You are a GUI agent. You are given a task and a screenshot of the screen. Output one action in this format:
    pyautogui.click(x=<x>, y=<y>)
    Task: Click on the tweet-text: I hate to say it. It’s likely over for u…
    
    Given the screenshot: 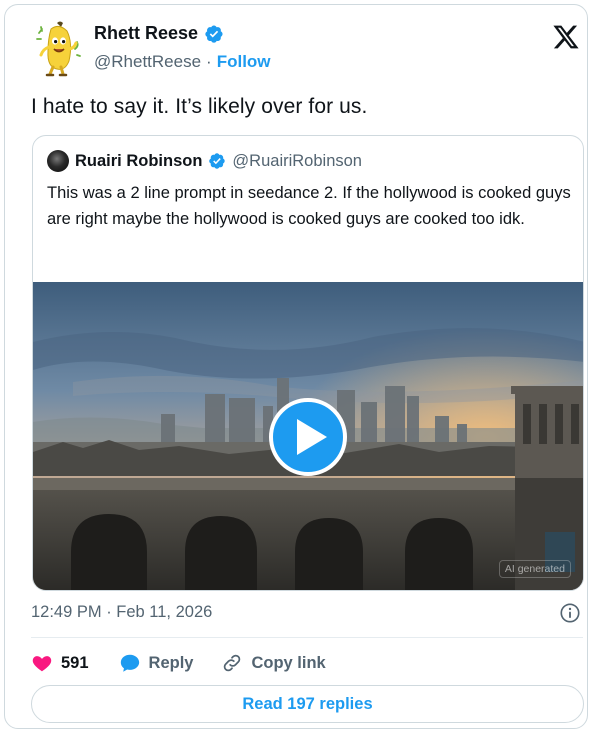 What is the action you would take?
    pyautogui.click(x=199, y=106)
    